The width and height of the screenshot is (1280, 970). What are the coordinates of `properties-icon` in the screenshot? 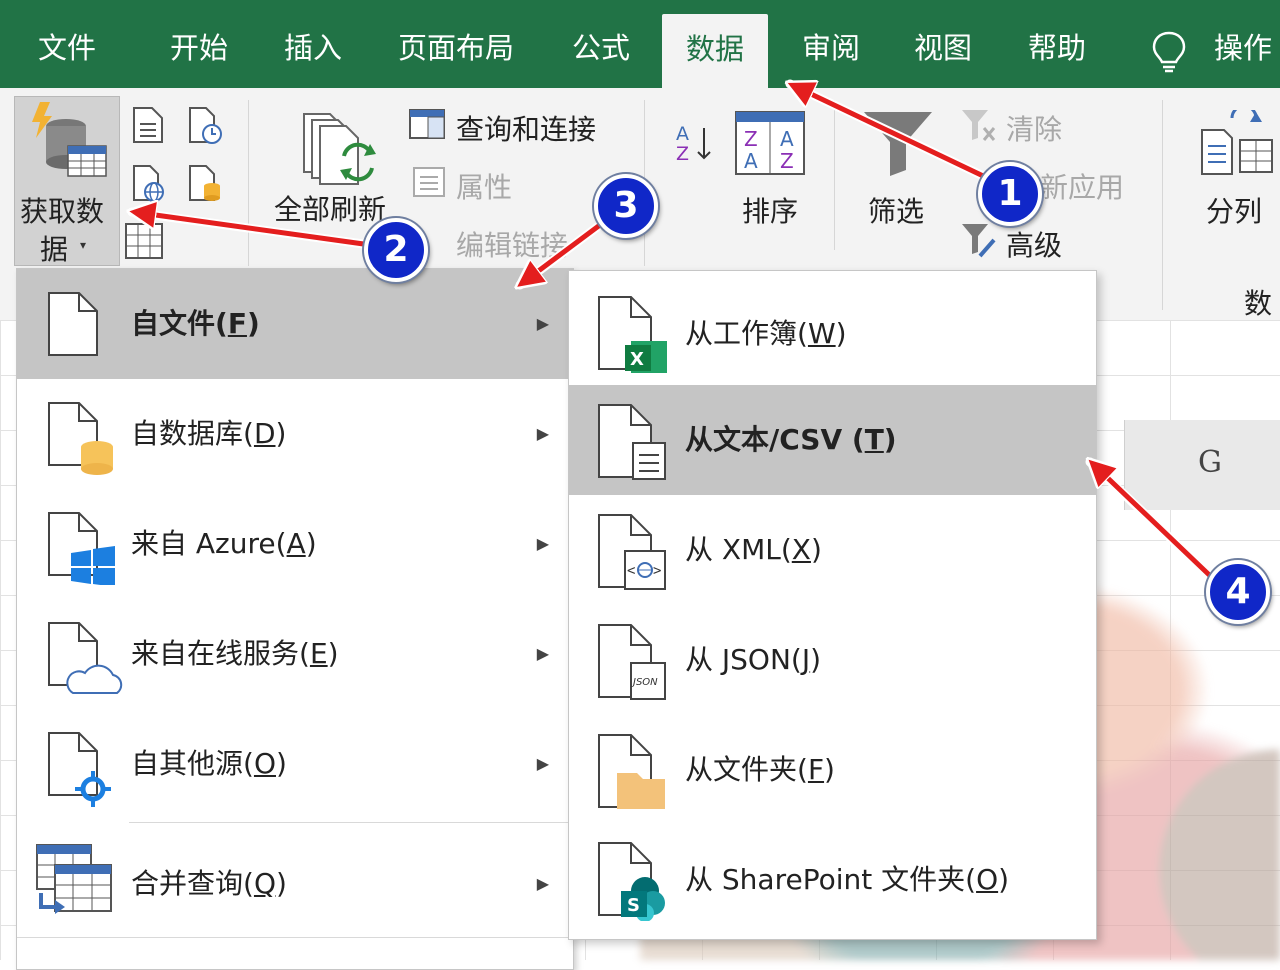 It's located at (429, 182).